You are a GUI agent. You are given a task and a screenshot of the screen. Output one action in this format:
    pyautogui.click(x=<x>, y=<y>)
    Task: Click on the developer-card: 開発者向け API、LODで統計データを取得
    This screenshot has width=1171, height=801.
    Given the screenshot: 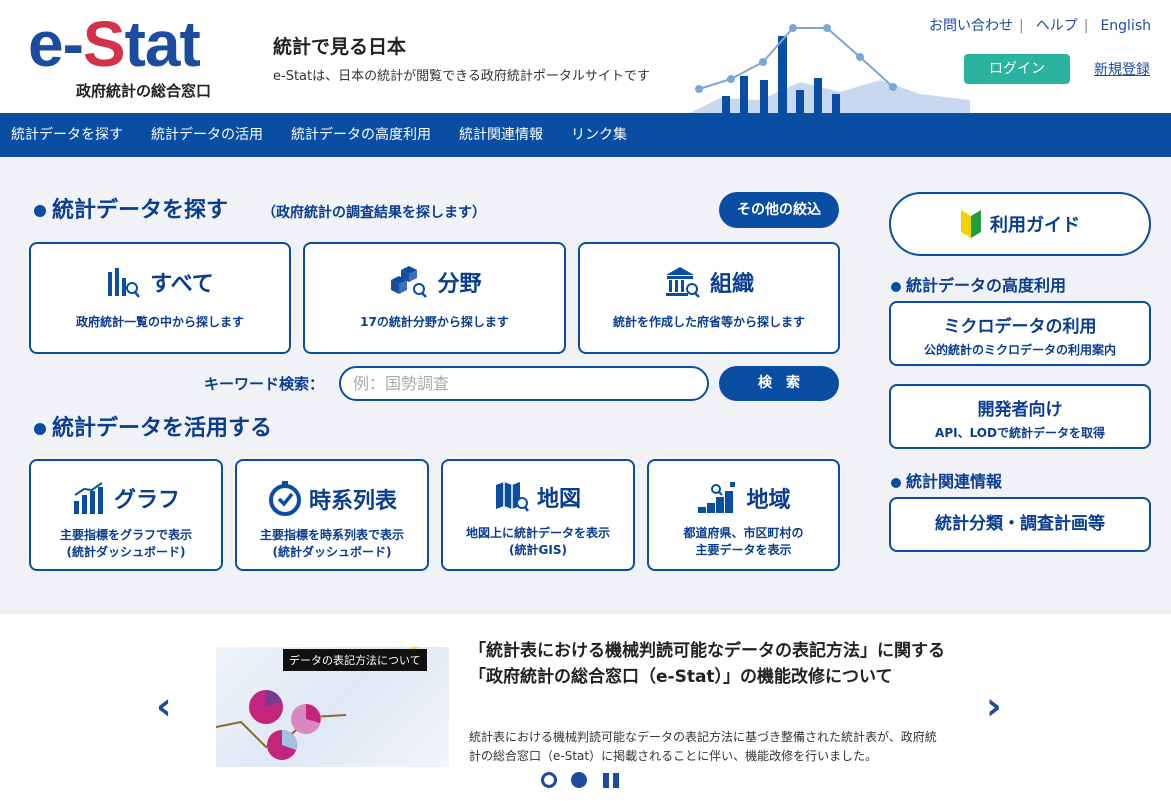 What is the action you would take?
    pyautogui.click(x=1020, y=416)
    